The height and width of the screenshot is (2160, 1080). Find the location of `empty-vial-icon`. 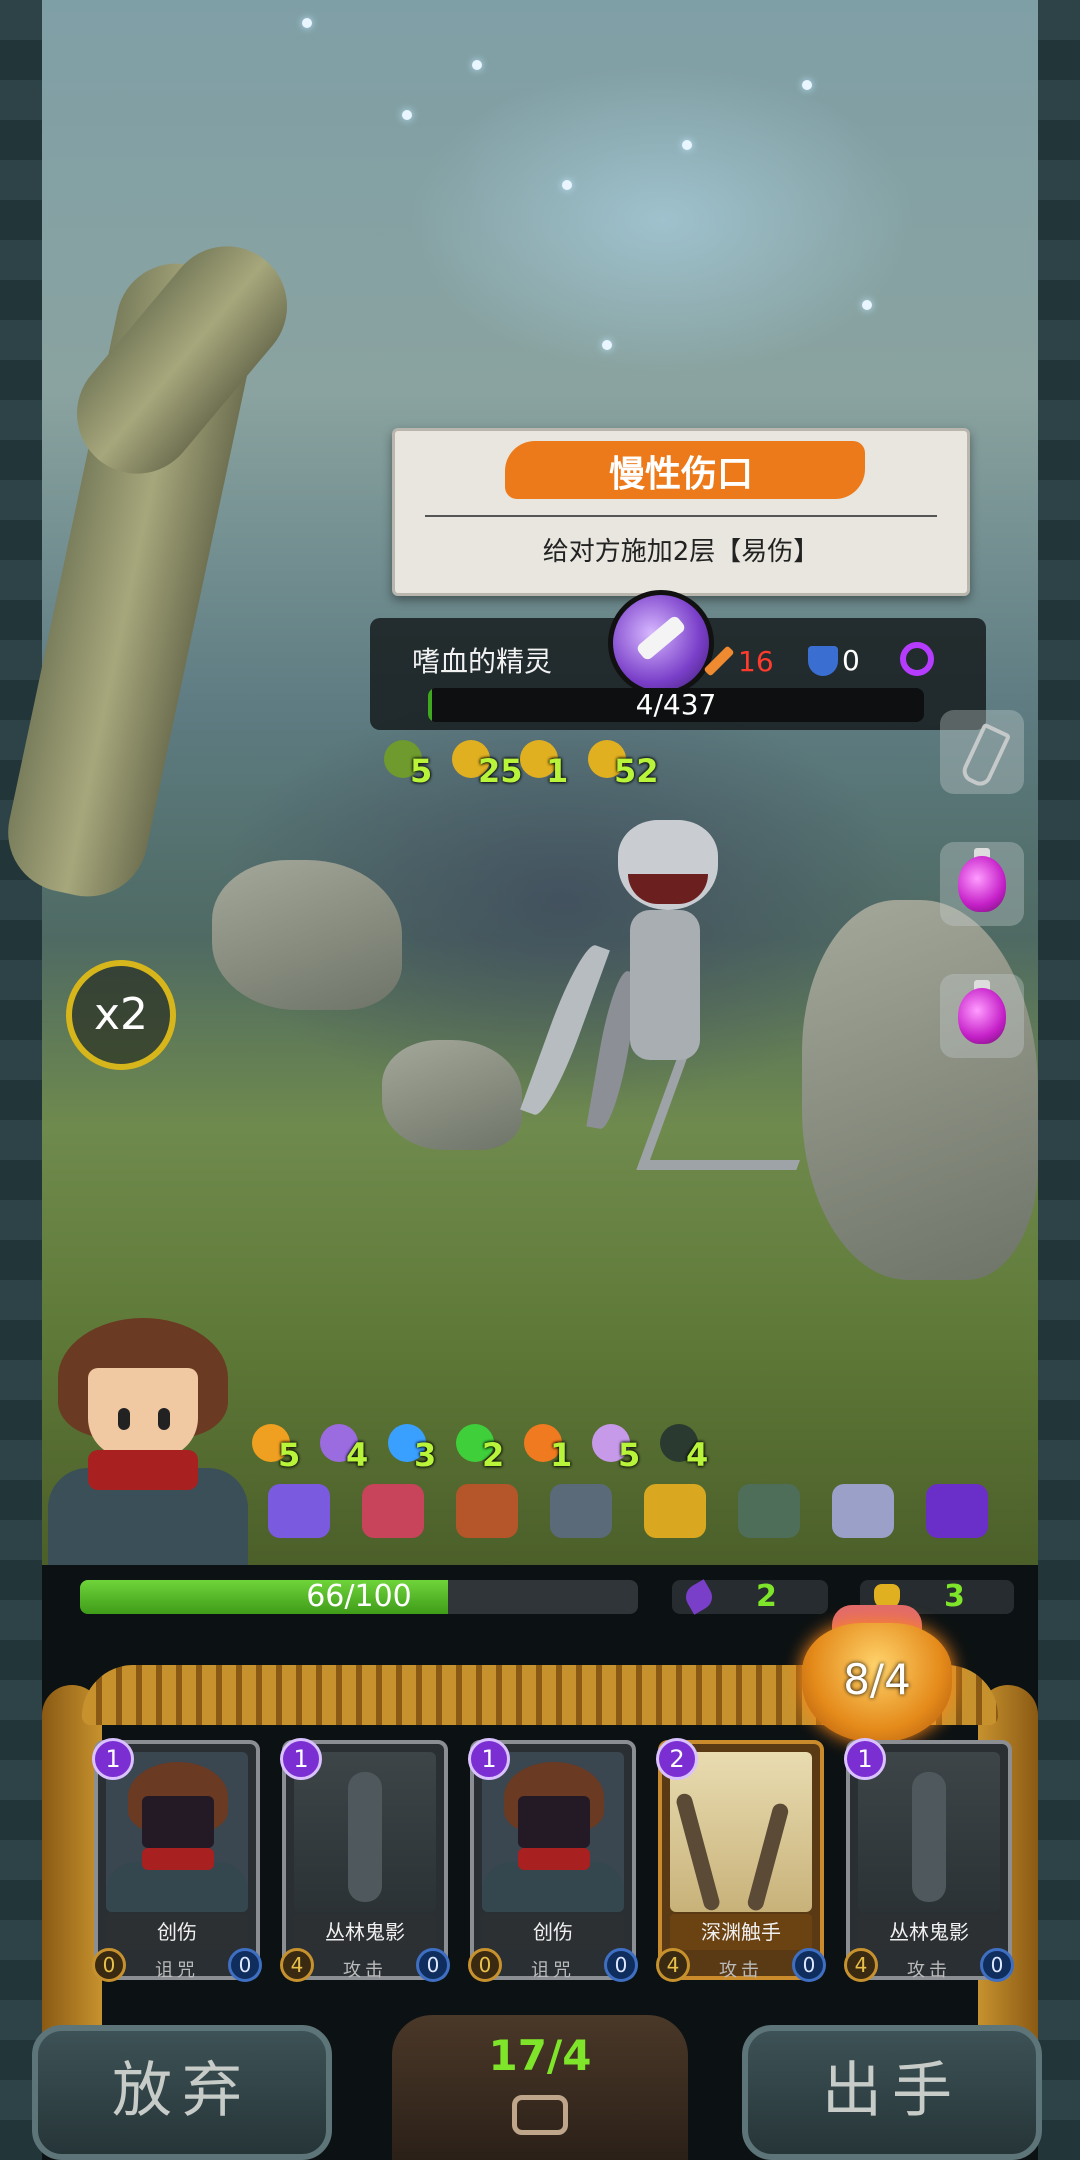

empty-vial-icon is located at coordinates (985, 756).